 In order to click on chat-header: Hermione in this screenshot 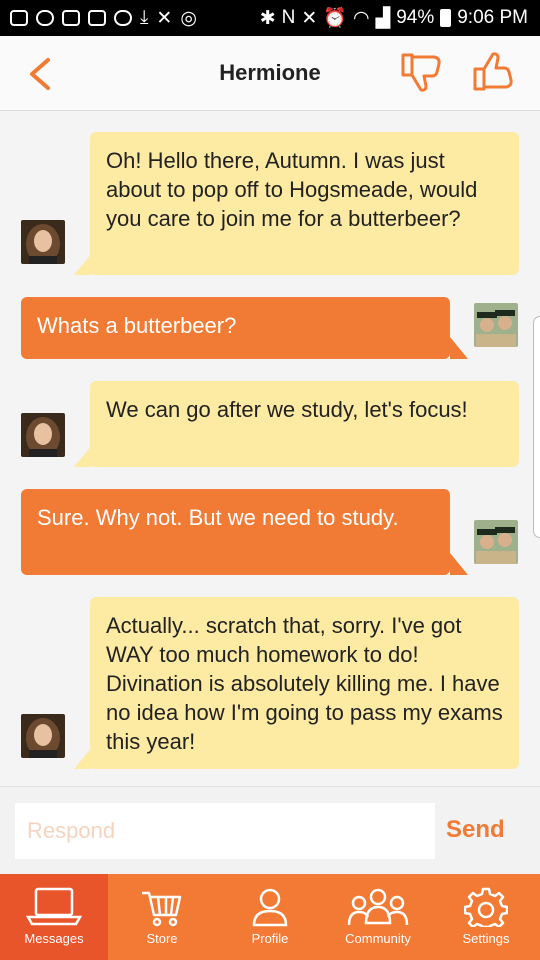, I will do `click(270, 73)`.